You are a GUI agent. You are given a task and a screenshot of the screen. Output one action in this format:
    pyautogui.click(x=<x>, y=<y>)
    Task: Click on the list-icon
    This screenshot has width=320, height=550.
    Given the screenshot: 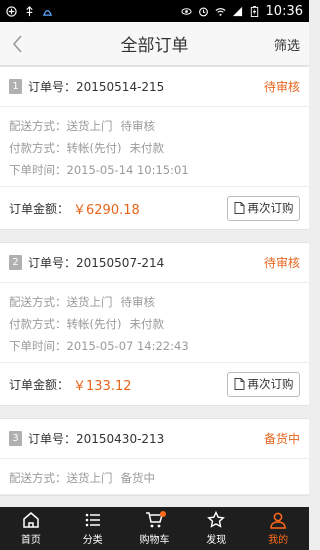 What is the action you would take?
    pyautogui.click(x=92, y=520)
    